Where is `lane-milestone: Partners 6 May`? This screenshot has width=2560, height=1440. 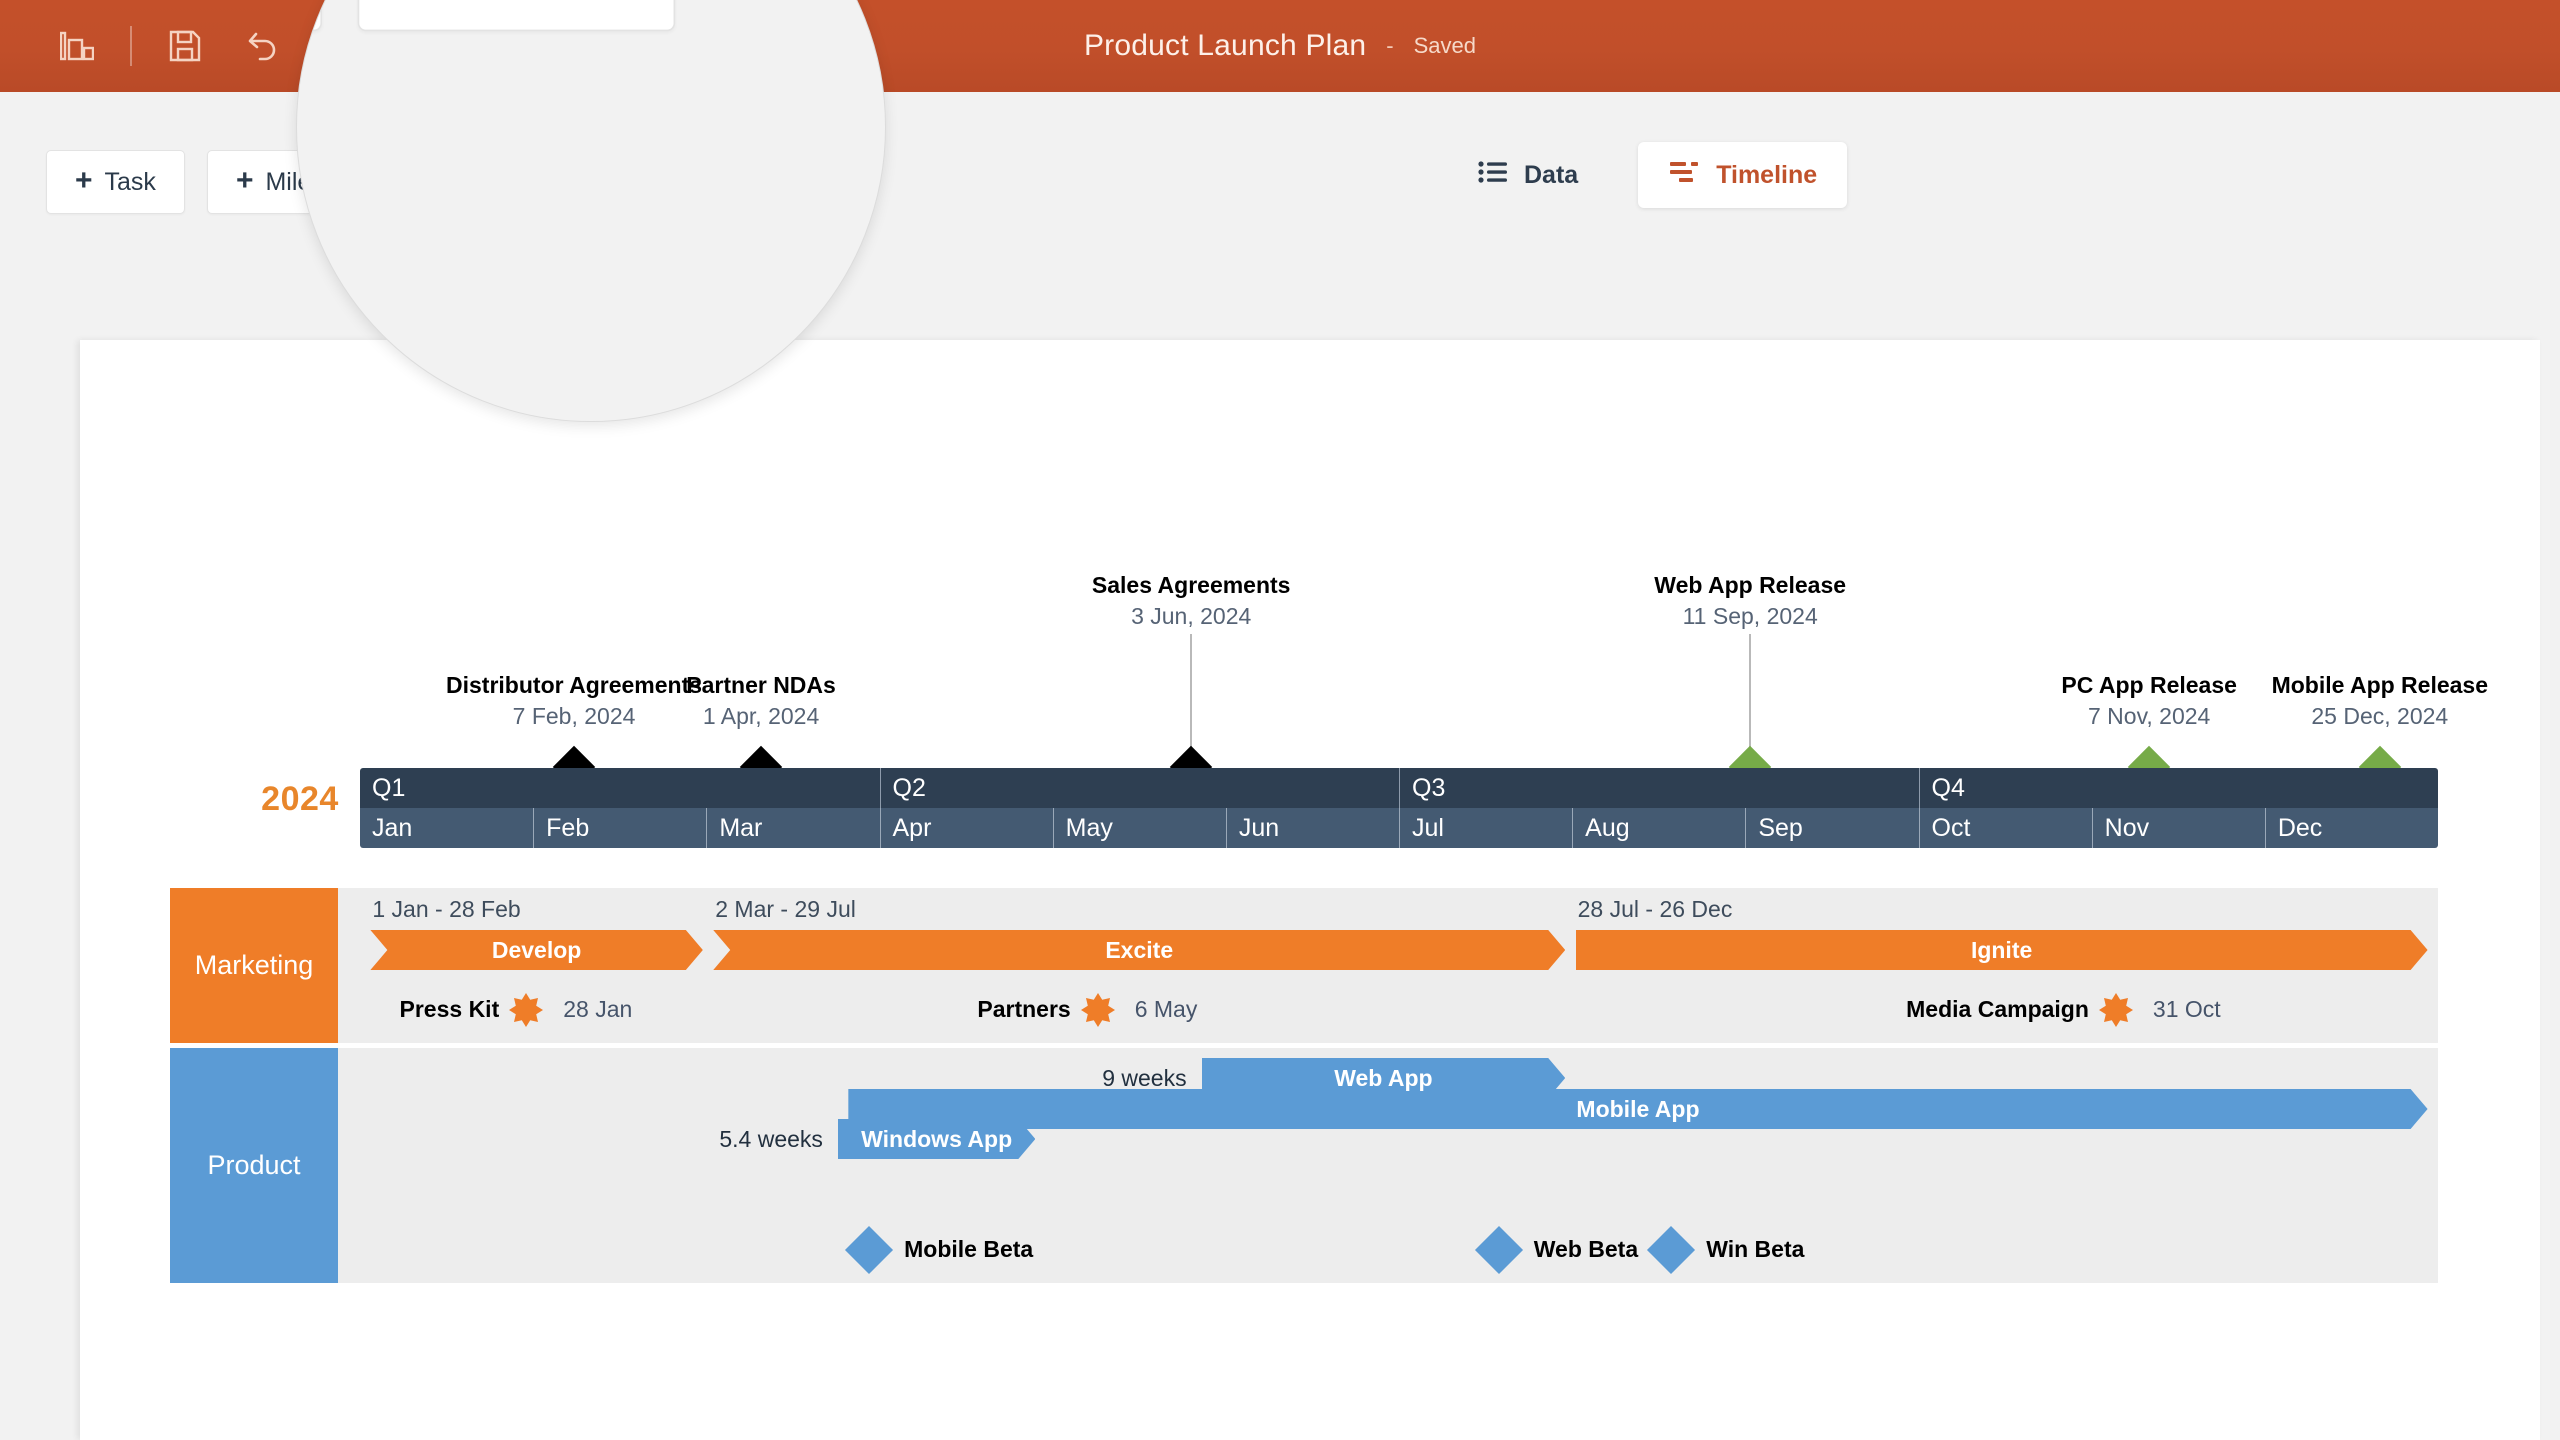
lane-milestone: Partners 6 May is located at coordinates (1087, 1010).